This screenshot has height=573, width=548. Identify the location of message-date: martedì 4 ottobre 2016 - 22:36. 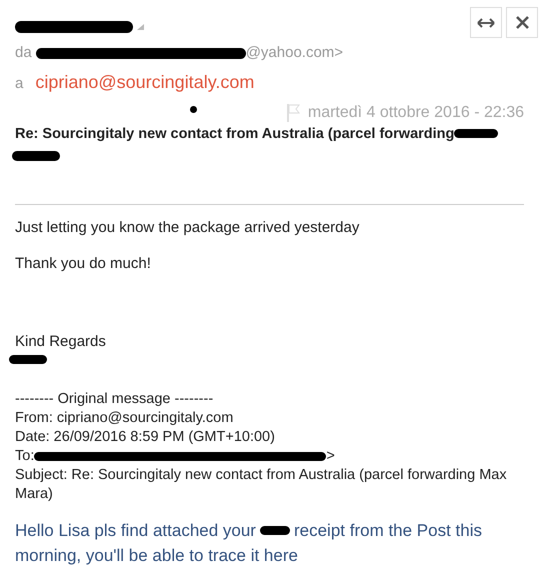
(416, 112).